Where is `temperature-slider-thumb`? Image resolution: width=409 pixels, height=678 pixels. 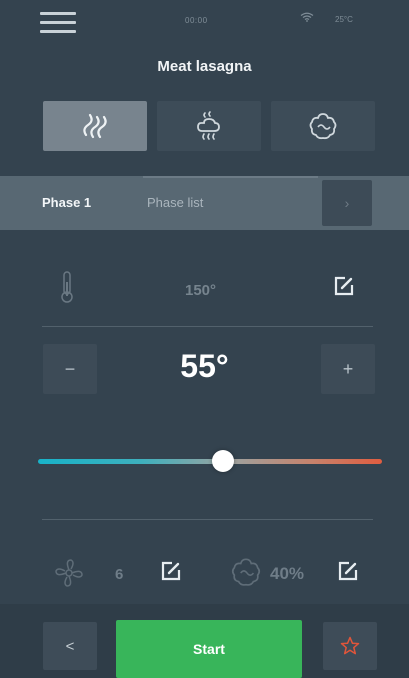 temperature-slider-thumb is located at coordinates (223, 461).